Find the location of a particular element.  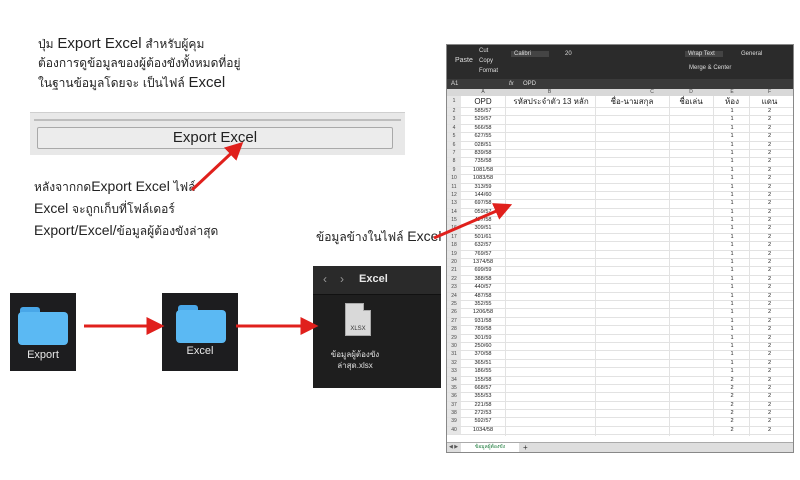

row-number: 21 is located at coordinates (454, 271).